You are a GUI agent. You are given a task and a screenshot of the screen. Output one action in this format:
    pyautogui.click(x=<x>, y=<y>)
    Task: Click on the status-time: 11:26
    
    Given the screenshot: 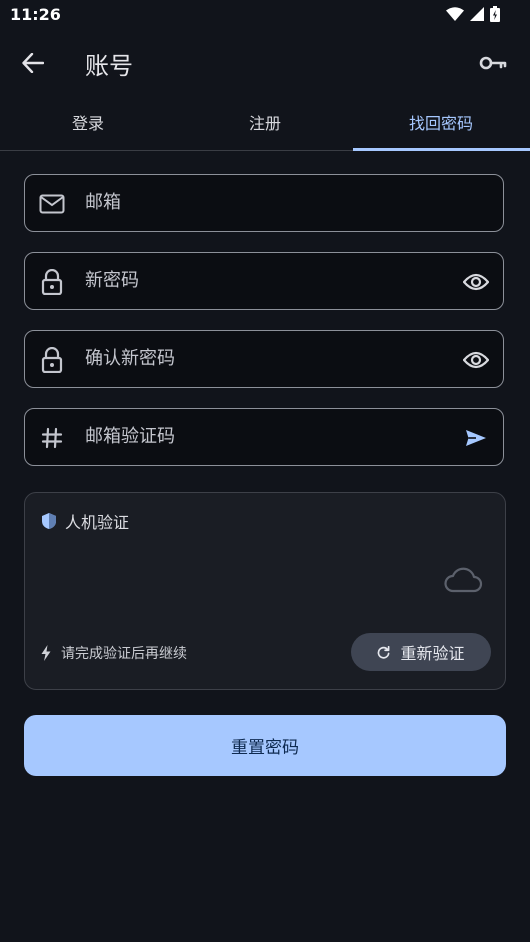 What is the action you would take?
    pyautogui.click(x=35, y=14)
    